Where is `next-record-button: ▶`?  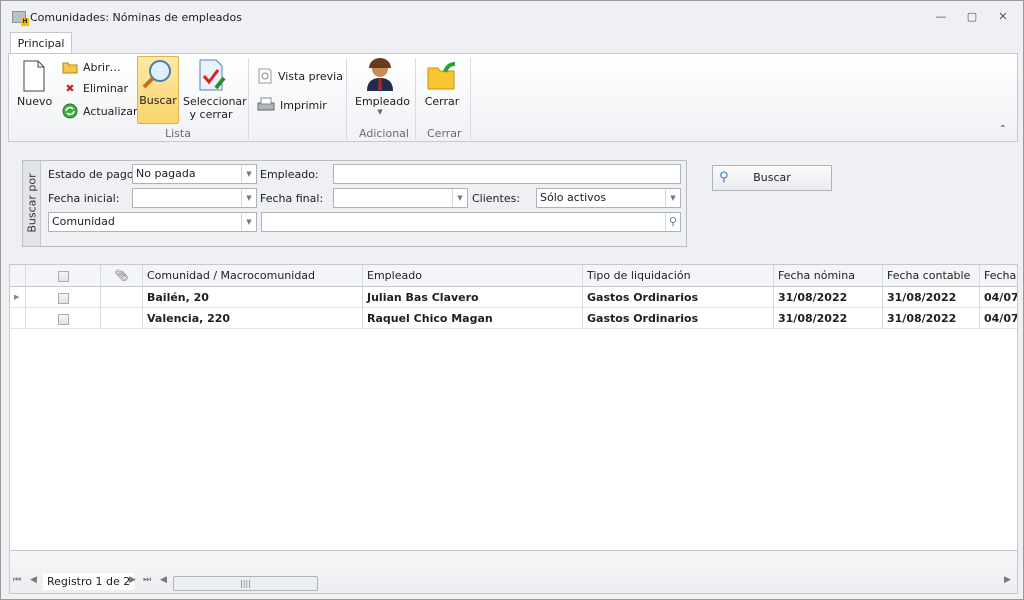
next-record-button: ▶ is located at coordinates (132, 580).